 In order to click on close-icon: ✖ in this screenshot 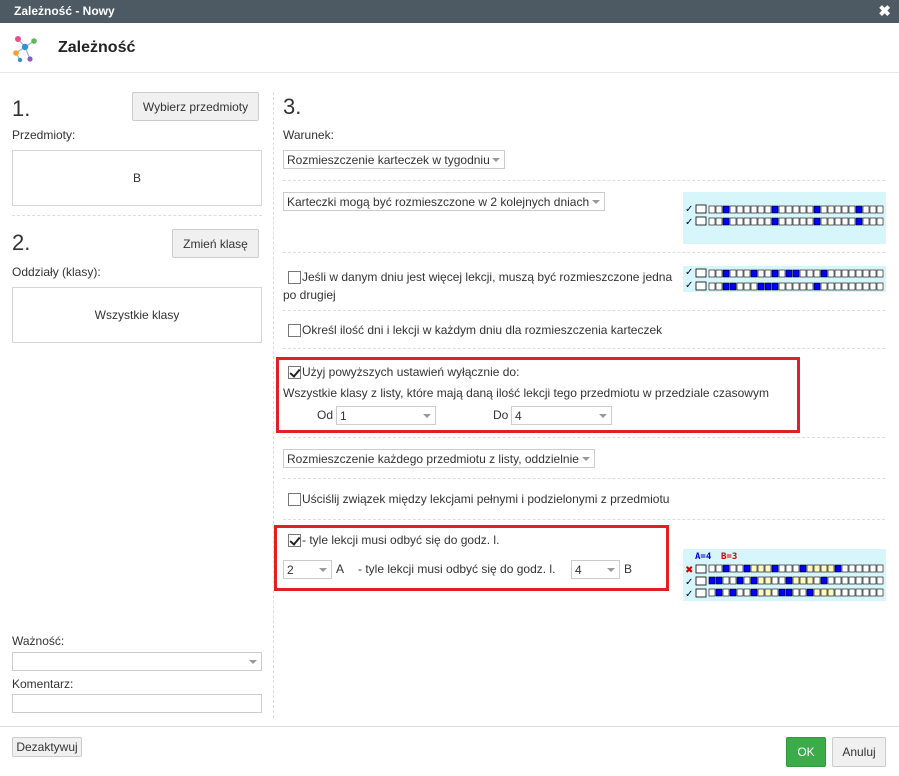, I will do `click(884, 11)`.